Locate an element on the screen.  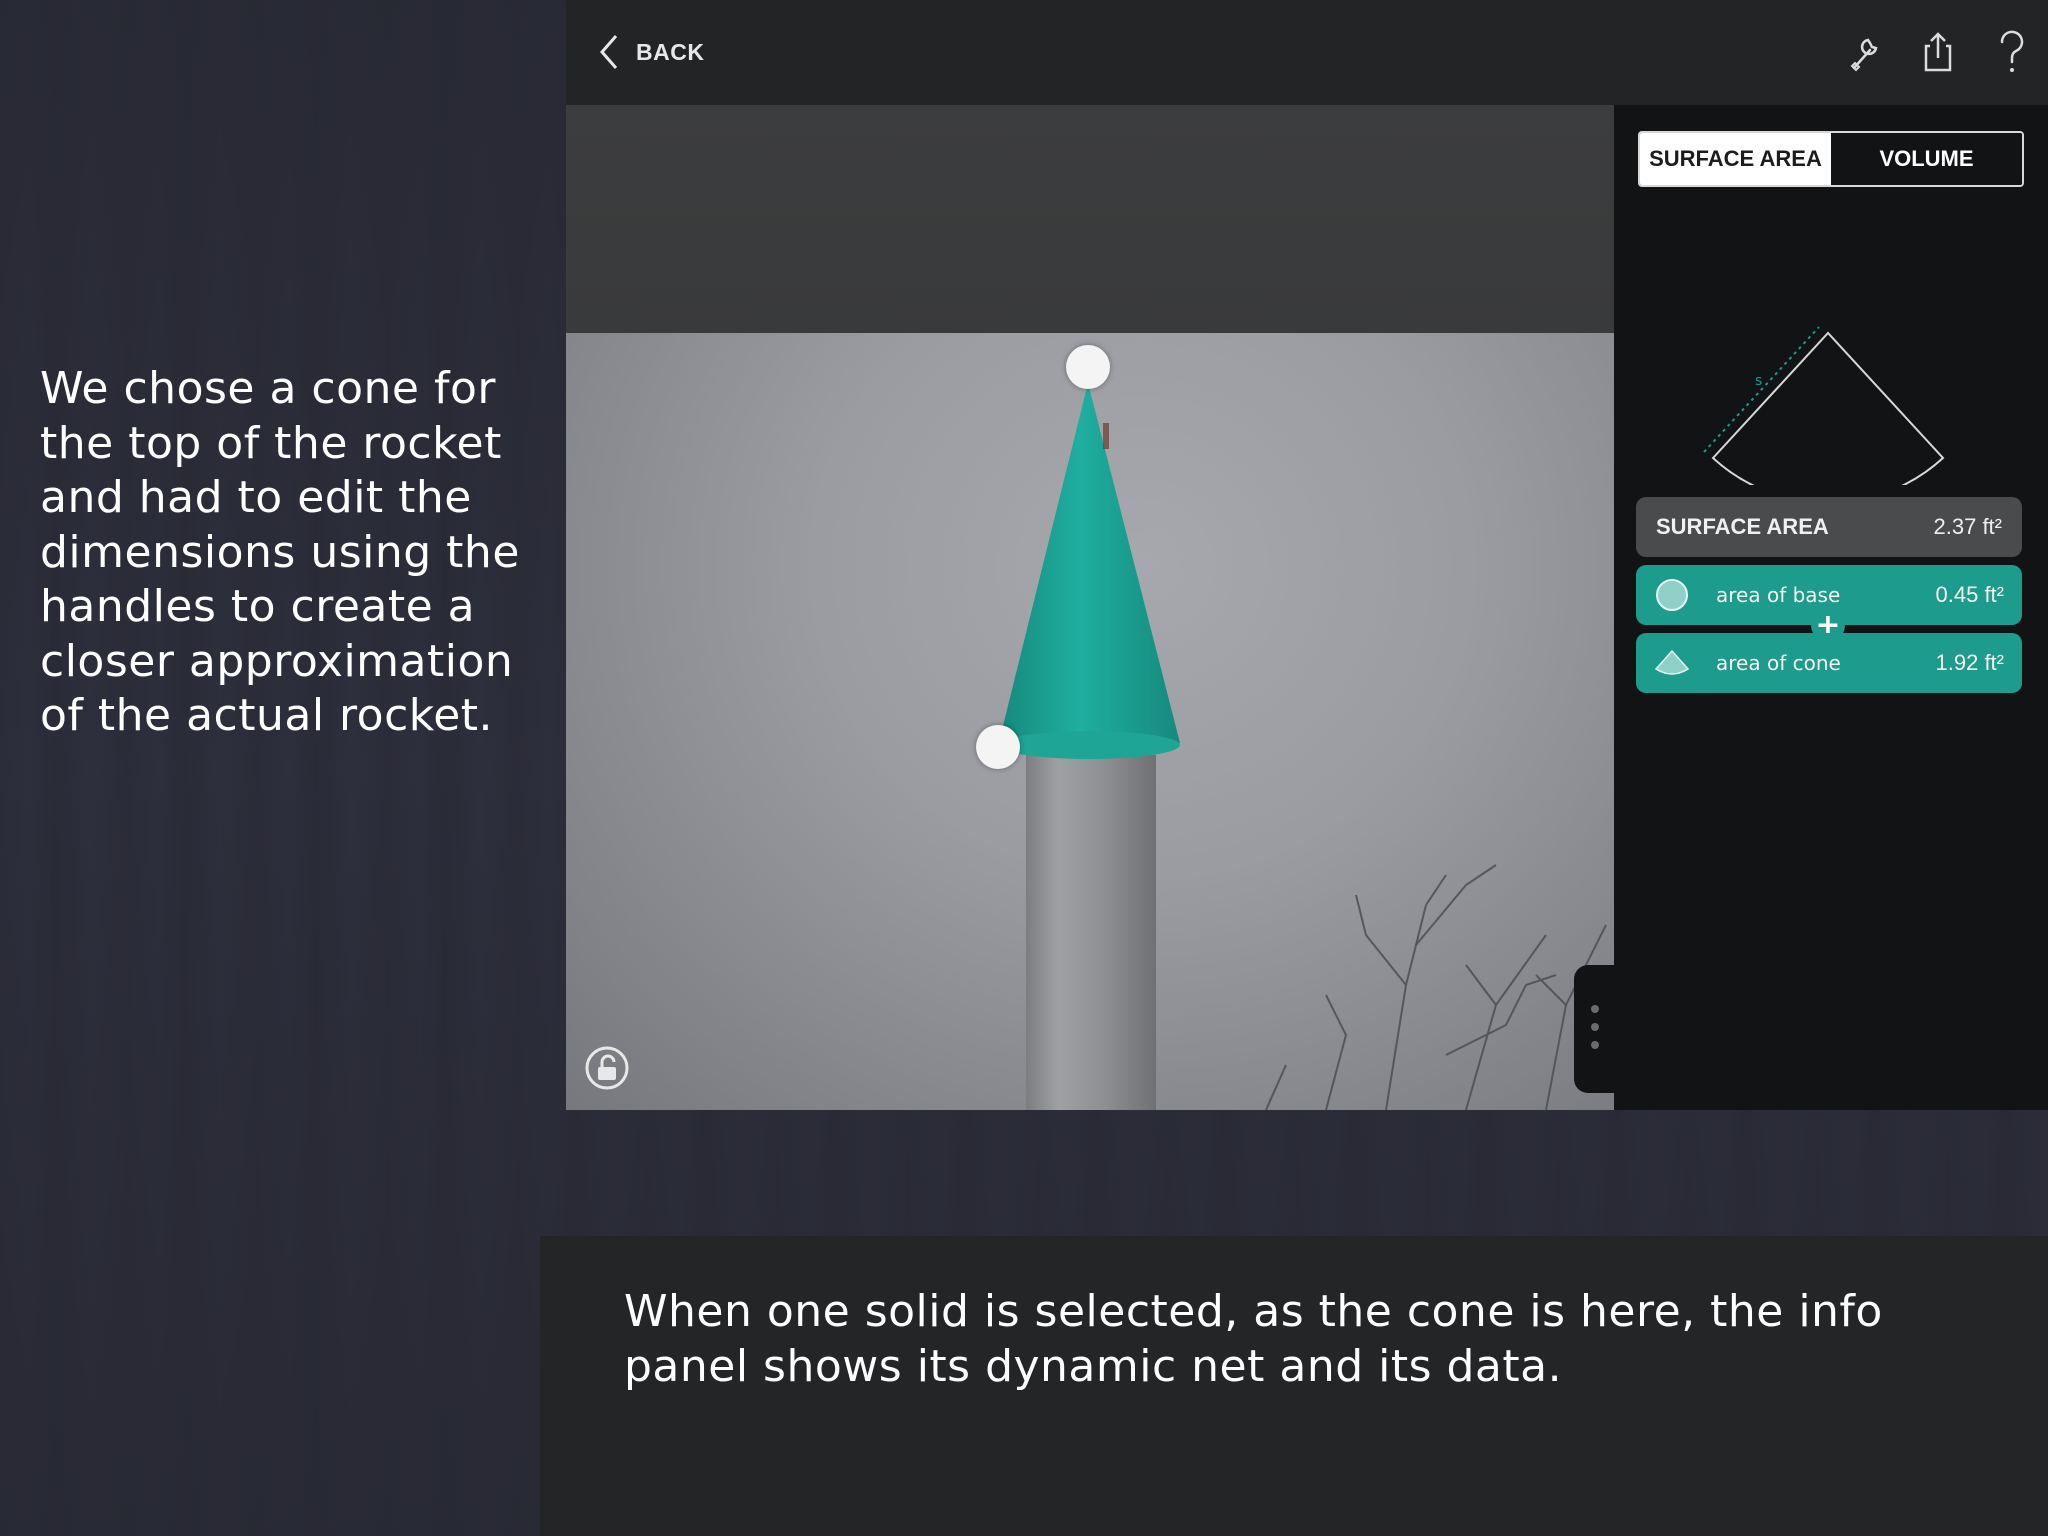
radius-handle is located at coordinates (998, 747).